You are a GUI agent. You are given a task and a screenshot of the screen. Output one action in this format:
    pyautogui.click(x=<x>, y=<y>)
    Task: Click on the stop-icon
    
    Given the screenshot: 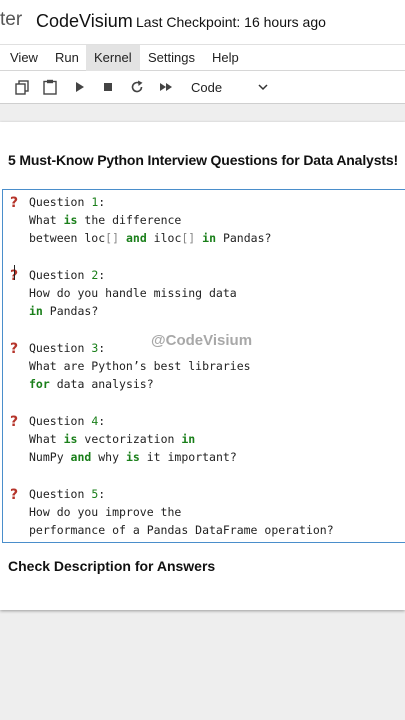 What is the action you would take?
    pyautogui.click(x=108, y=87)
    